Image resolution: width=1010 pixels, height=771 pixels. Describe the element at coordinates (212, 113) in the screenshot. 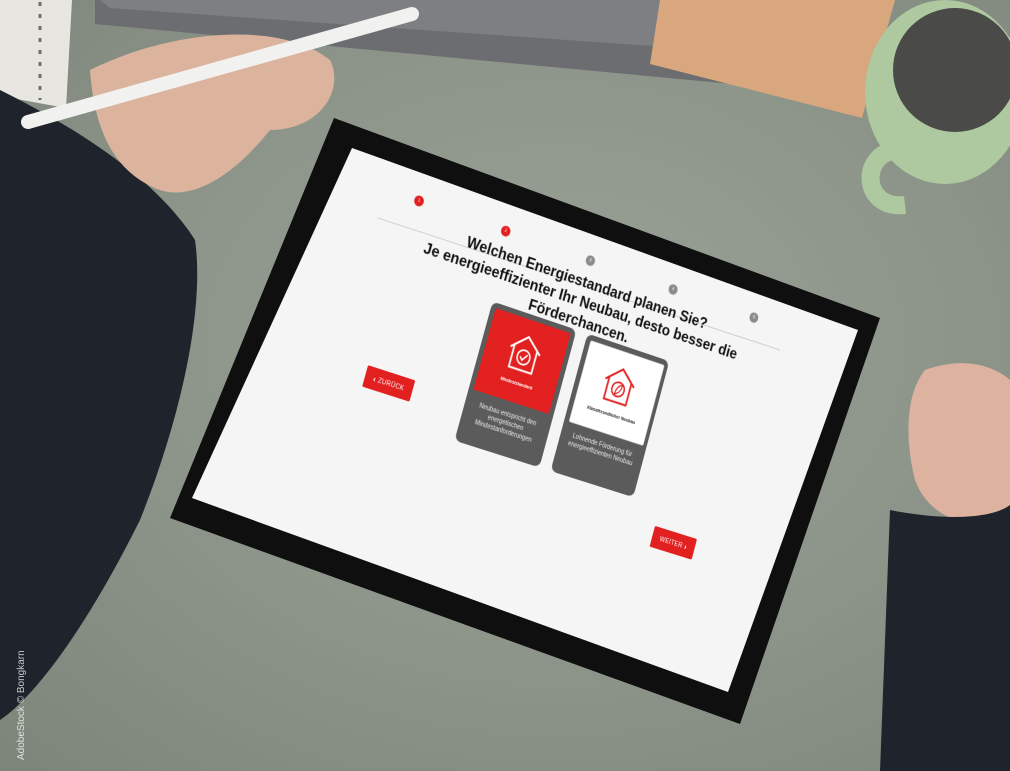

I see `left-hand` at that location.